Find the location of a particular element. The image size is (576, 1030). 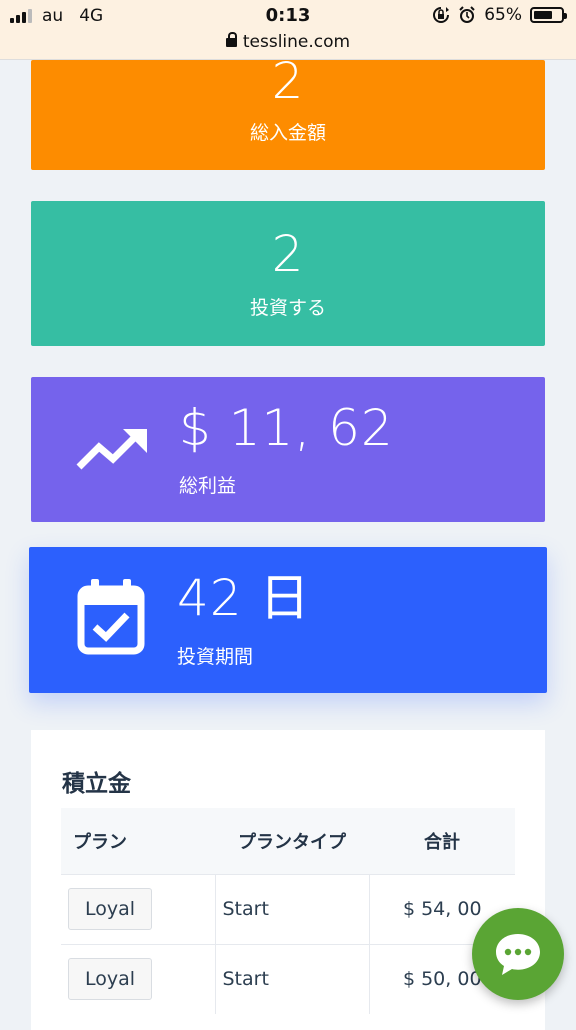

battery-icon is located at coordinates (548, 15).